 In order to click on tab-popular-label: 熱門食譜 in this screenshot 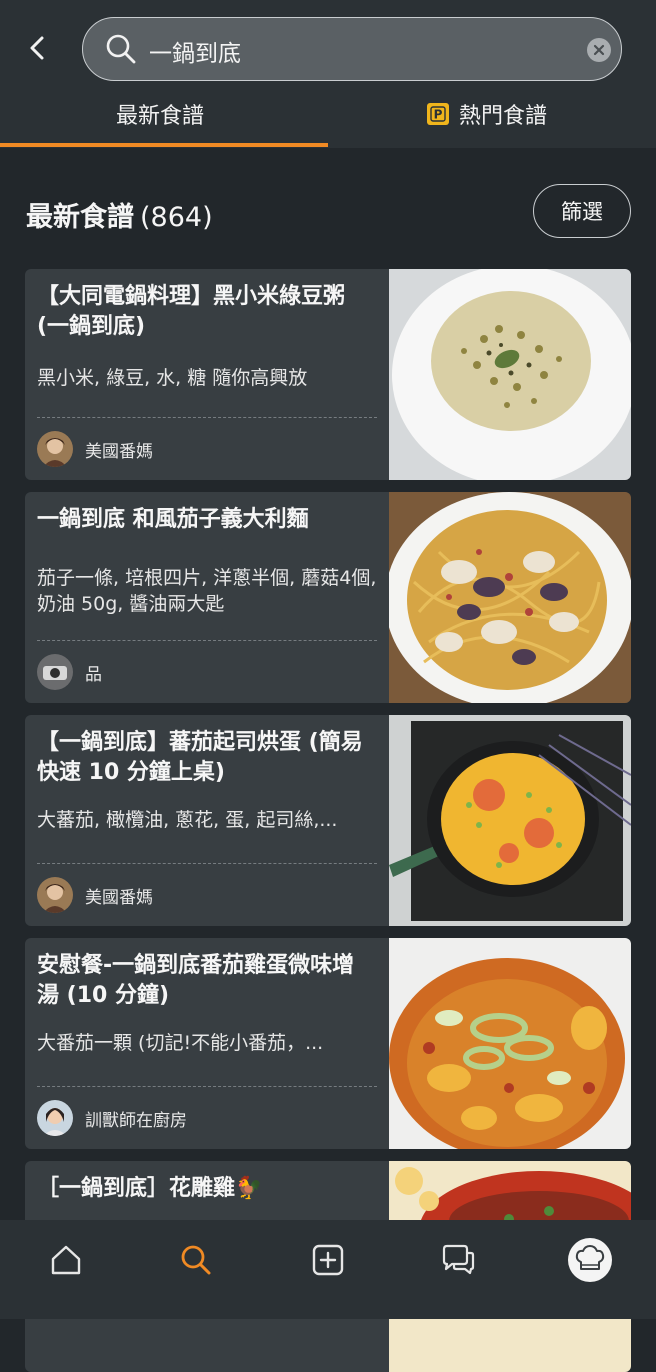, I will do `click(503, 116)`.